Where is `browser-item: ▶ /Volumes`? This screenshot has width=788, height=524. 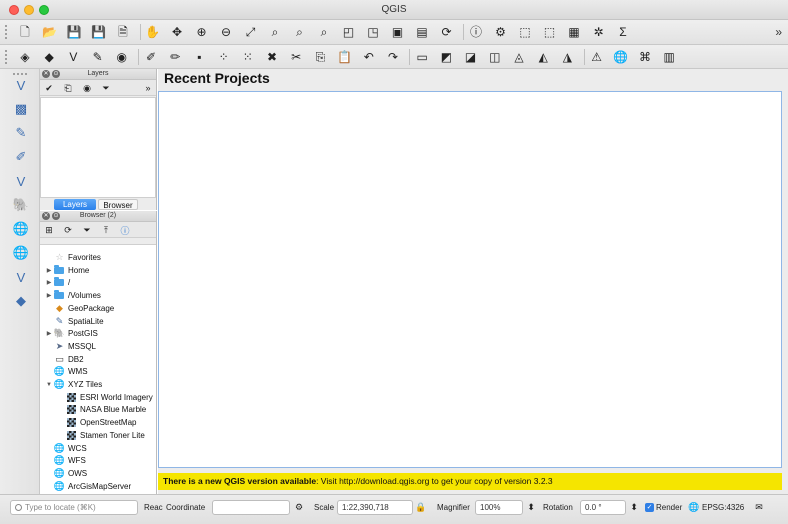
browser-item: ▶ /Volumes is located at coordinates (98, 295).